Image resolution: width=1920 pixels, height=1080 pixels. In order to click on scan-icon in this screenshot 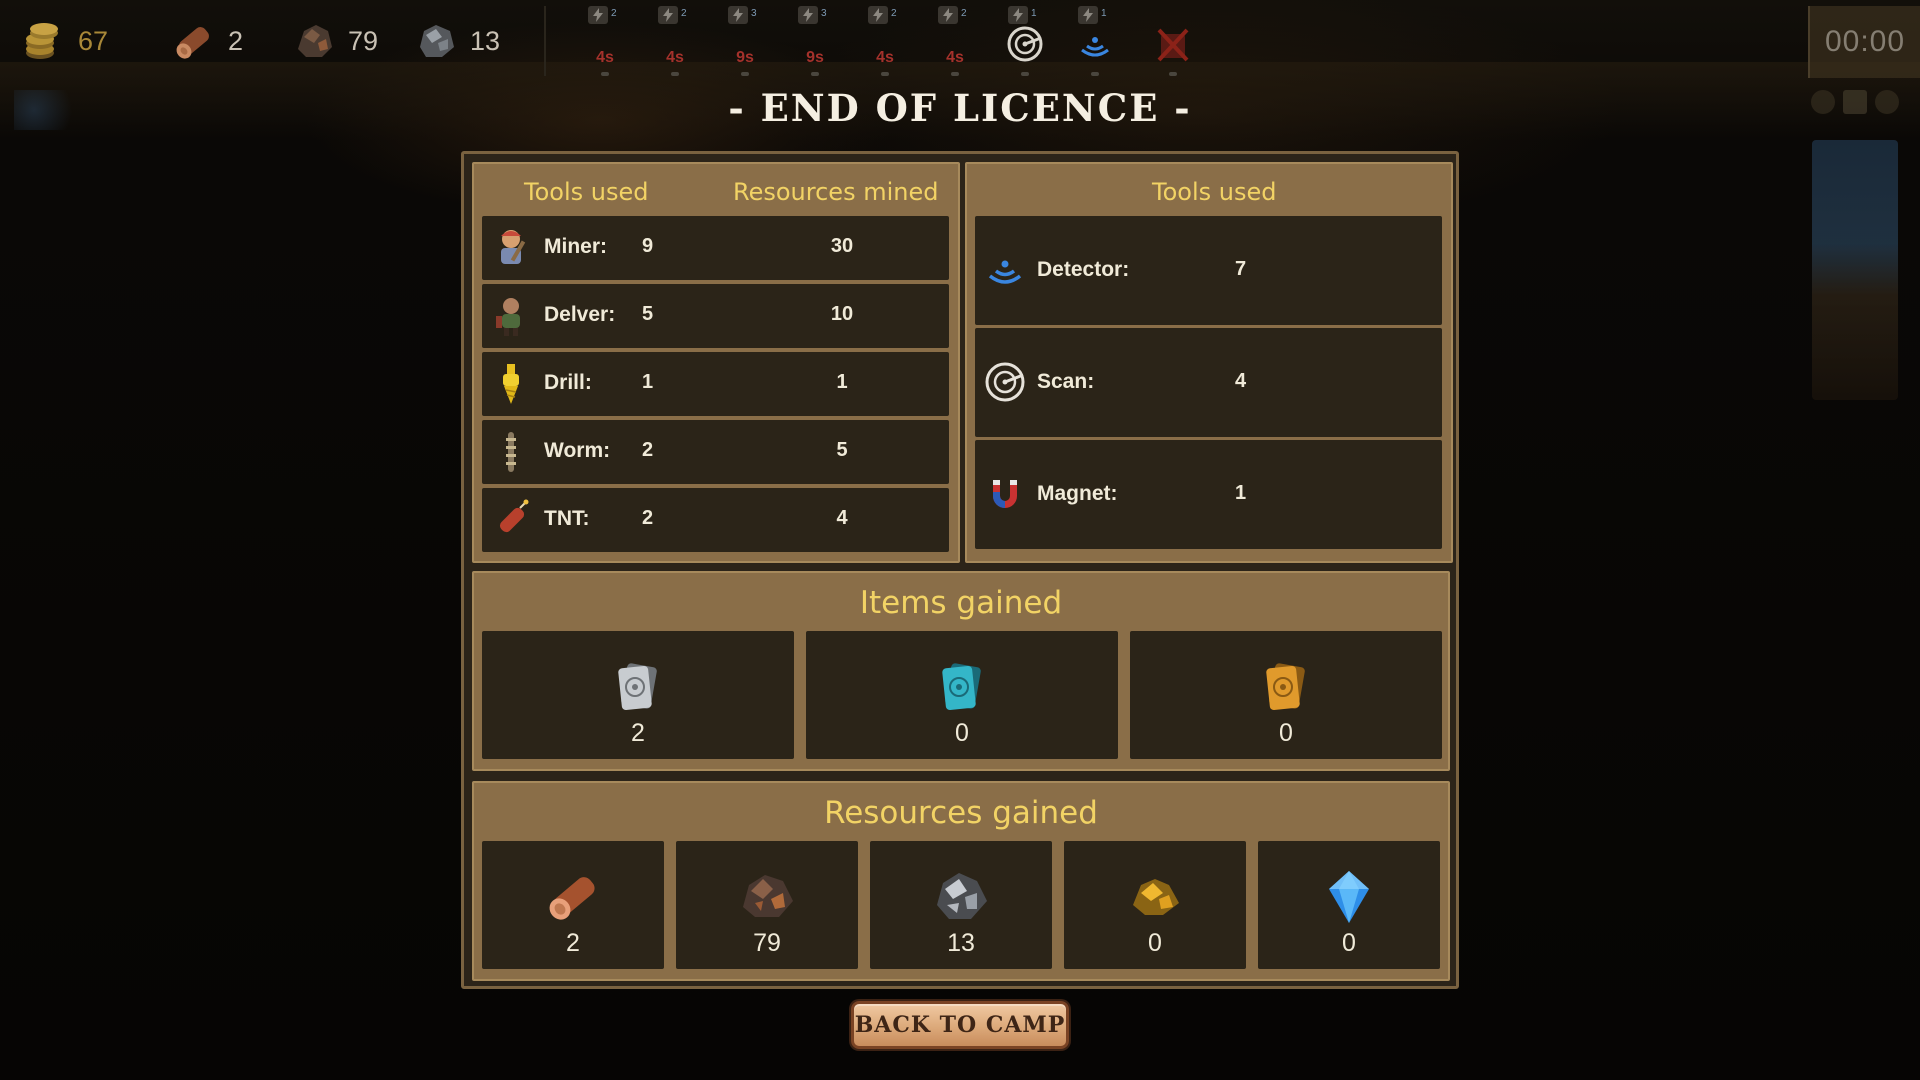, I will do `click(1025, 44)`.